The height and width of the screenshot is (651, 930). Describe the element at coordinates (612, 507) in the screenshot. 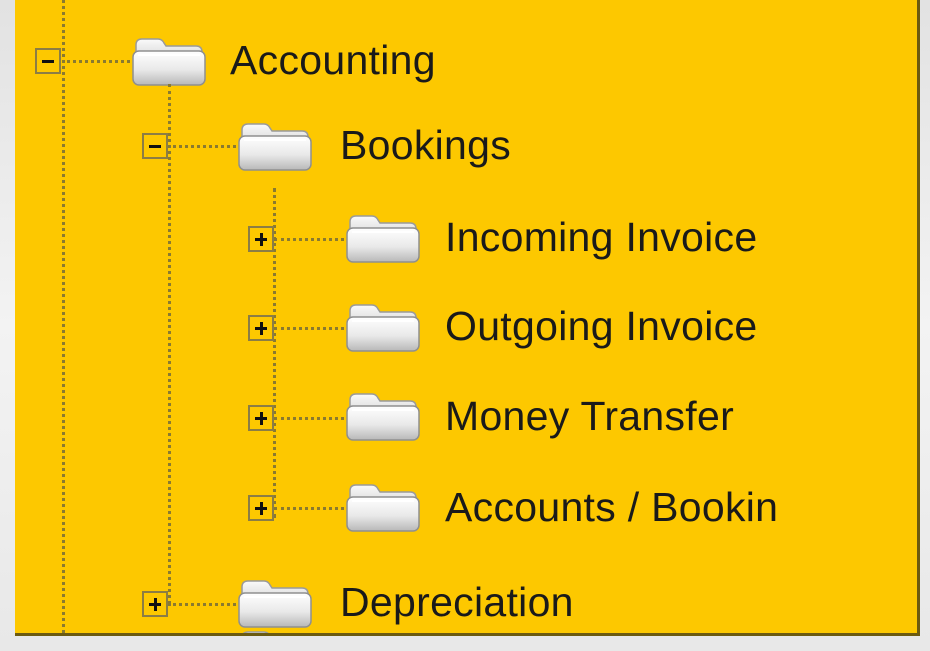

I see `tree-node-label: Accounts / Bookin` at that location.